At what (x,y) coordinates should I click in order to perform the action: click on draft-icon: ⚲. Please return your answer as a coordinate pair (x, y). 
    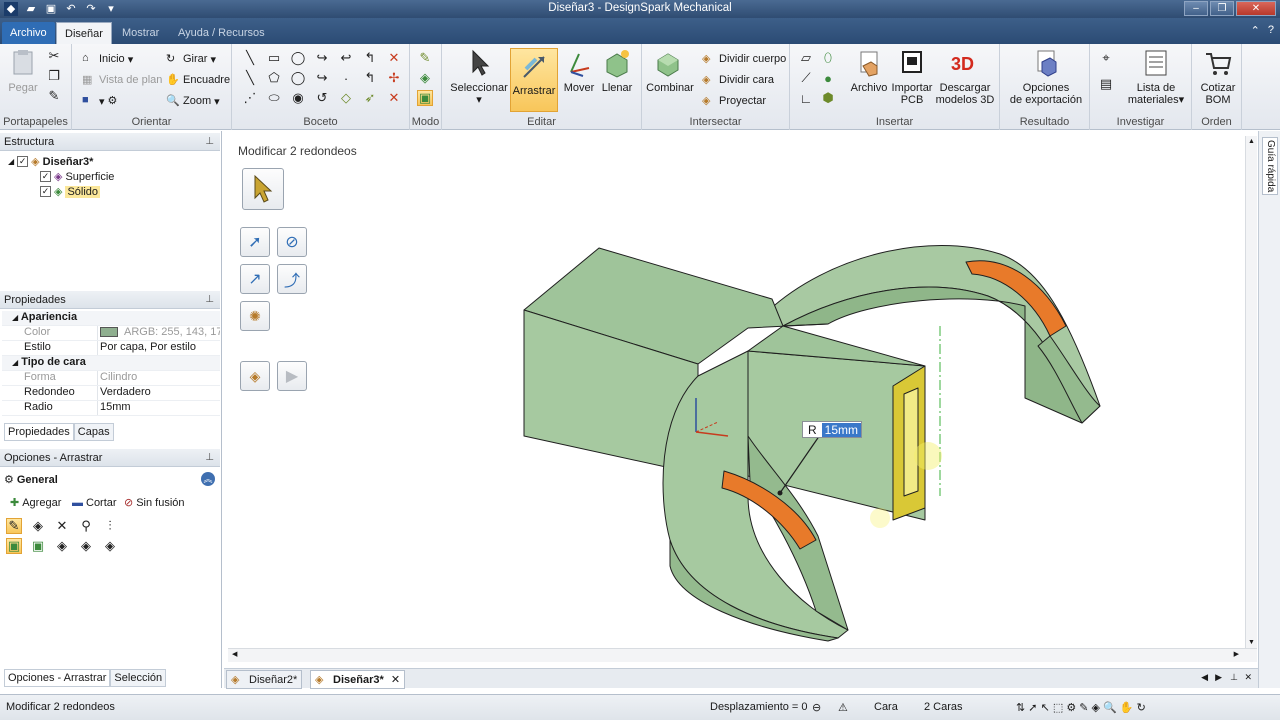
    Looking at the image, I should click on (86, 526).